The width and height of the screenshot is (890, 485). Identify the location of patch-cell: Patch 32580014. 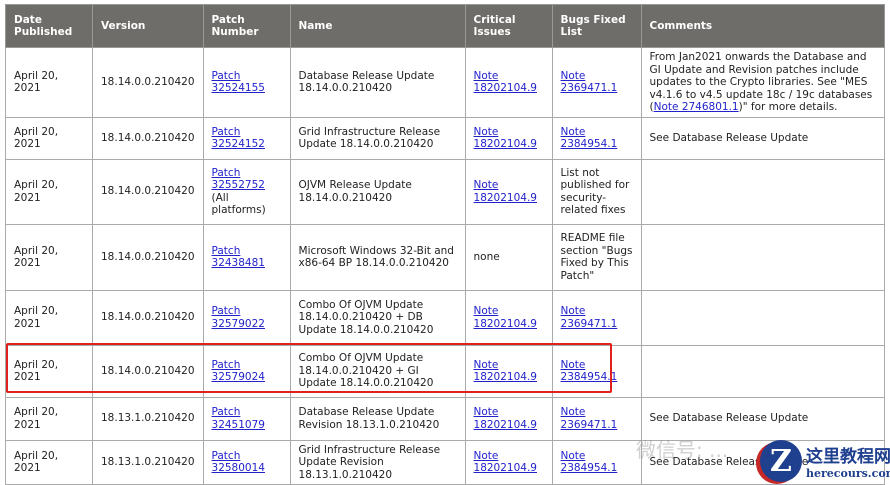
(246, 462).